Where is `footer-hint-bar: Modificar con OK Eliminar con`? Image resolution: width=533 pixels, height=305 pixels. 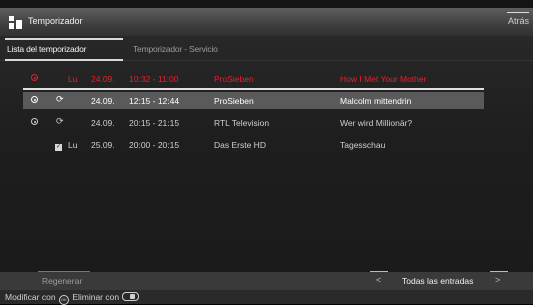
footer-hint-bar: Modificar con OK Eliminar con is located at coordinates (266, 297).